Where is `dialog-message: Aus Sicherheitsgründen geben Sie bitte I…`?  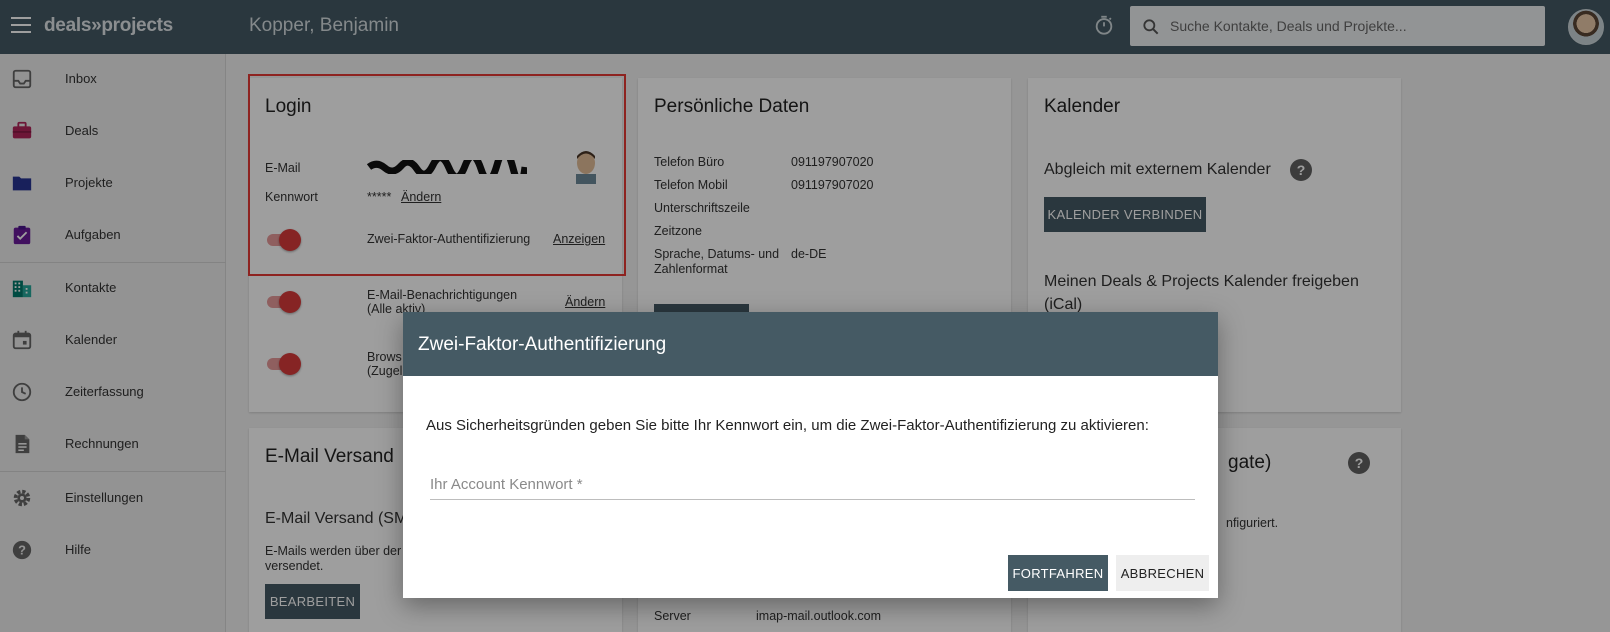 dialog-message: Aus Sicherheitsgründen geben Sie bitte I… is located at coordinates (787, 425).